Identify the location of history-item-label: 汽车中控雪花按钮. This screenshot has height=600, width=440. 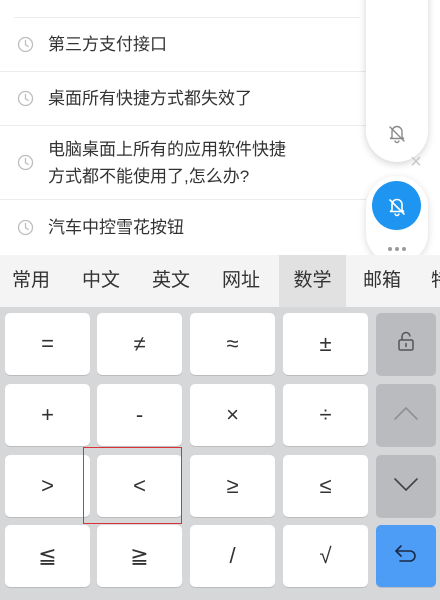
(116, 227).